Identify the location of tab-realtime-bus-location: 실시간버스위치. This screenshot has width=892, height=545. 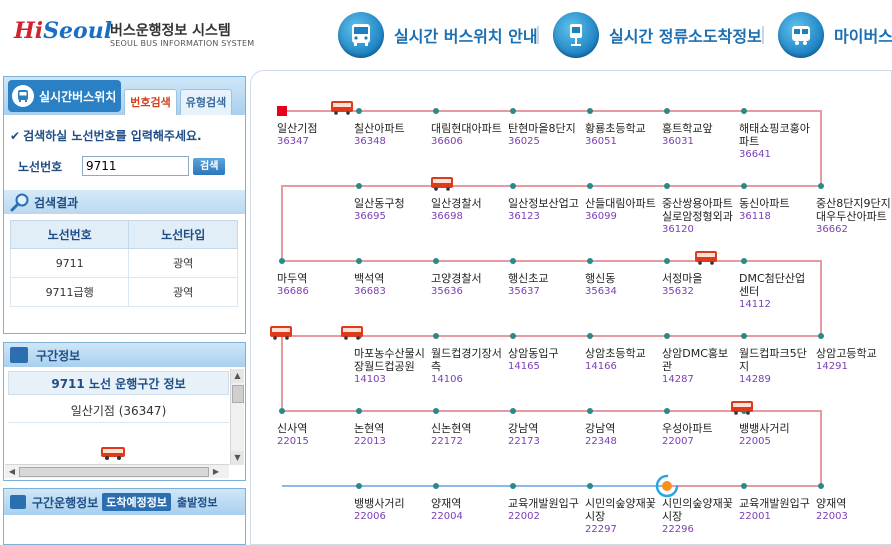
(65, 96).